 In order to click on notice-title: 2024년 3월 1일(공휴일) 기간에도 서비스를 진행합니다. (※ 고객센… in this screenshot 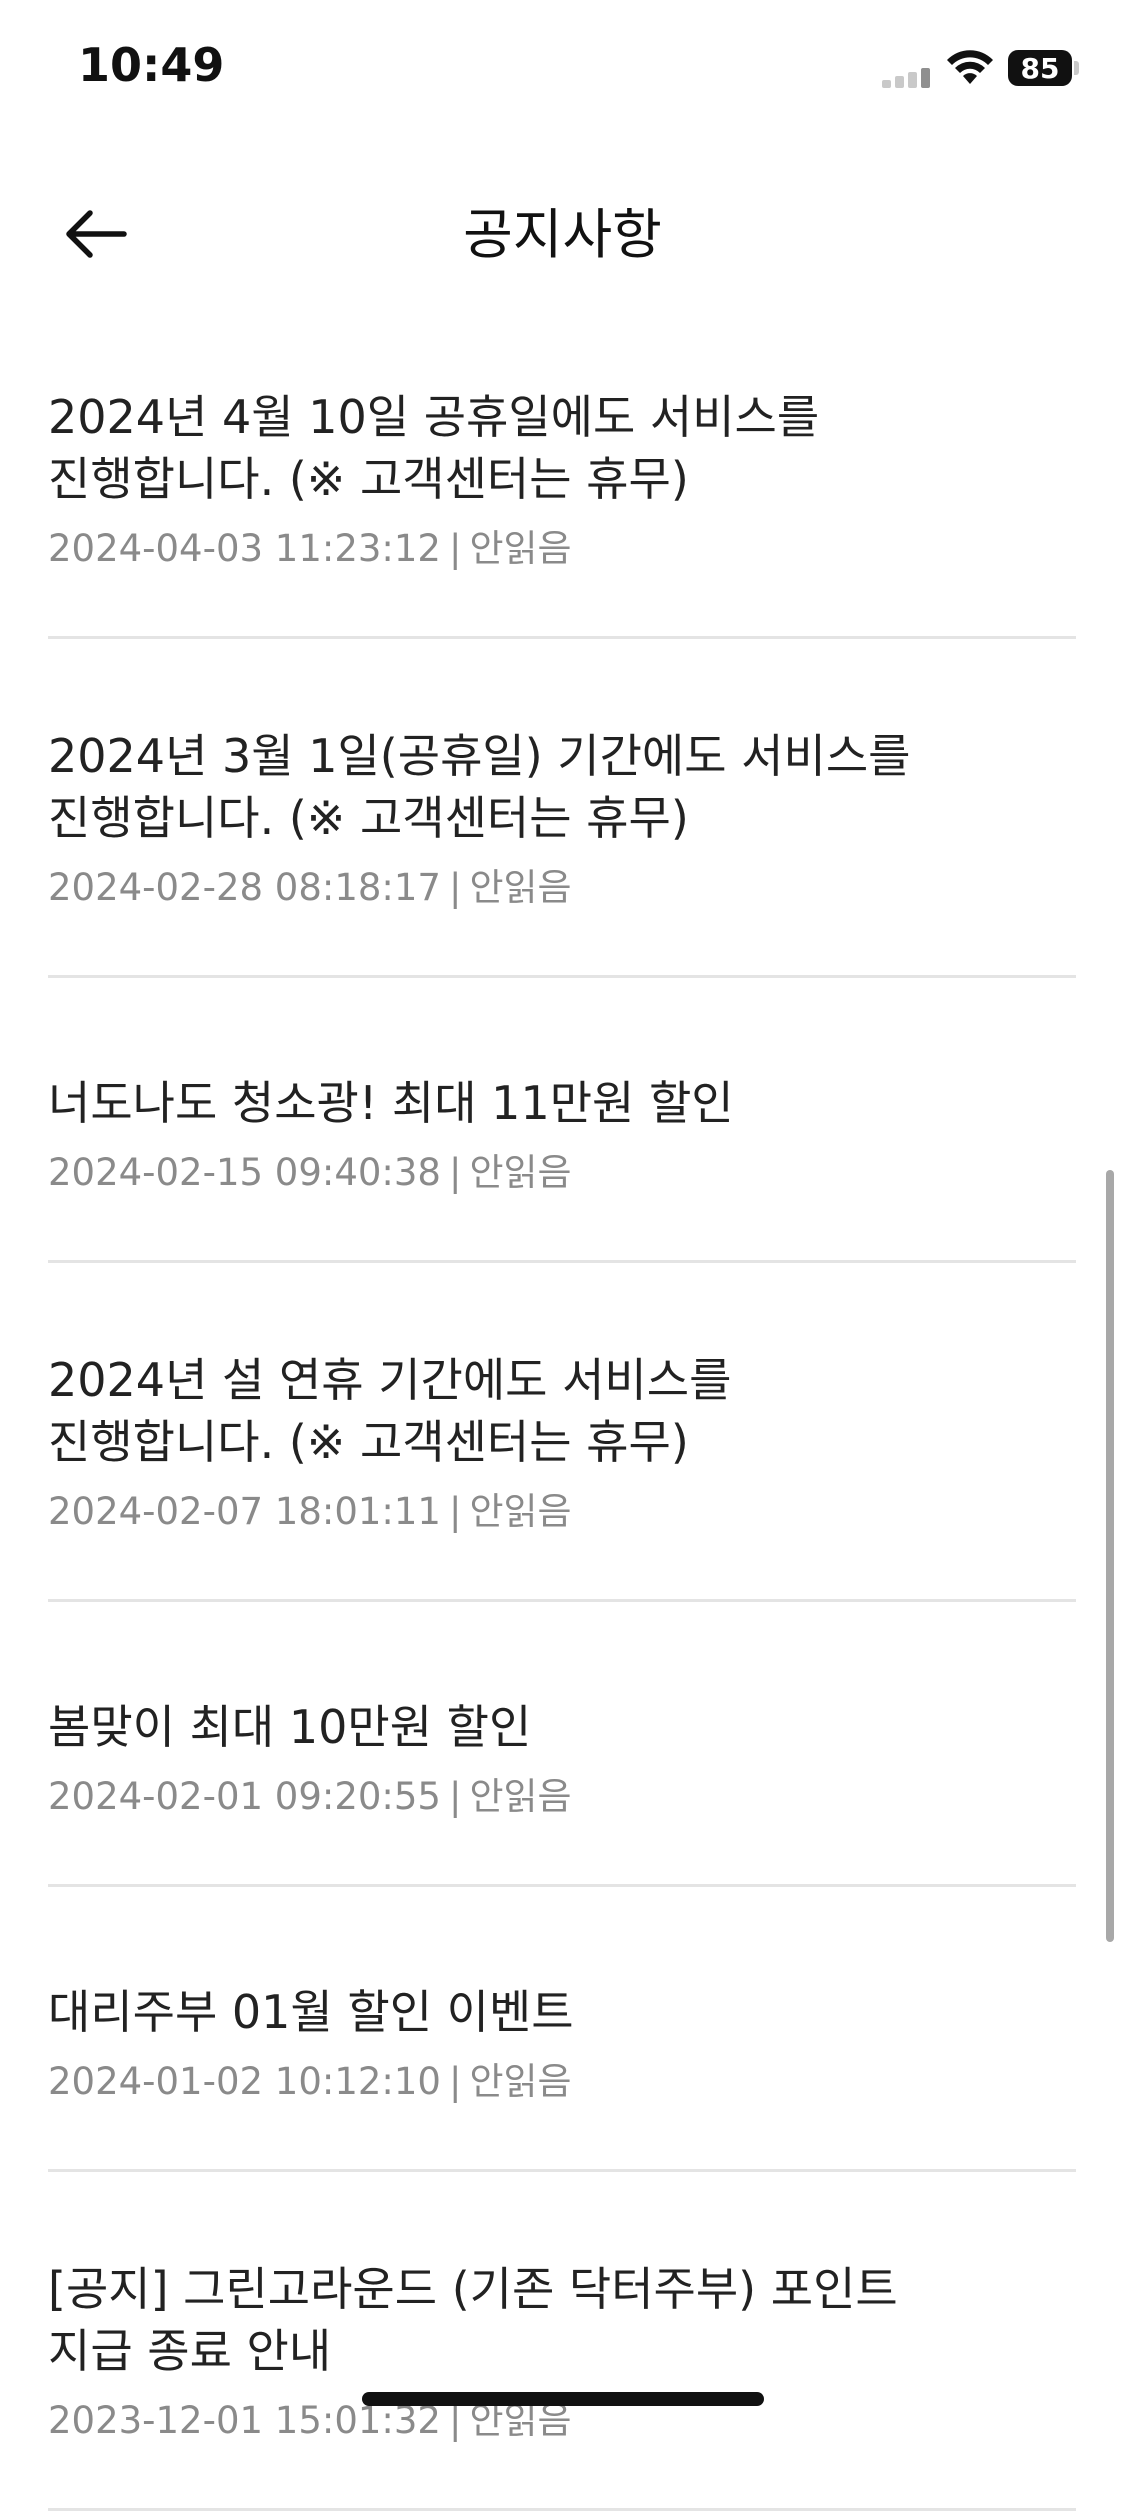, I will do `click(479, 787)`.